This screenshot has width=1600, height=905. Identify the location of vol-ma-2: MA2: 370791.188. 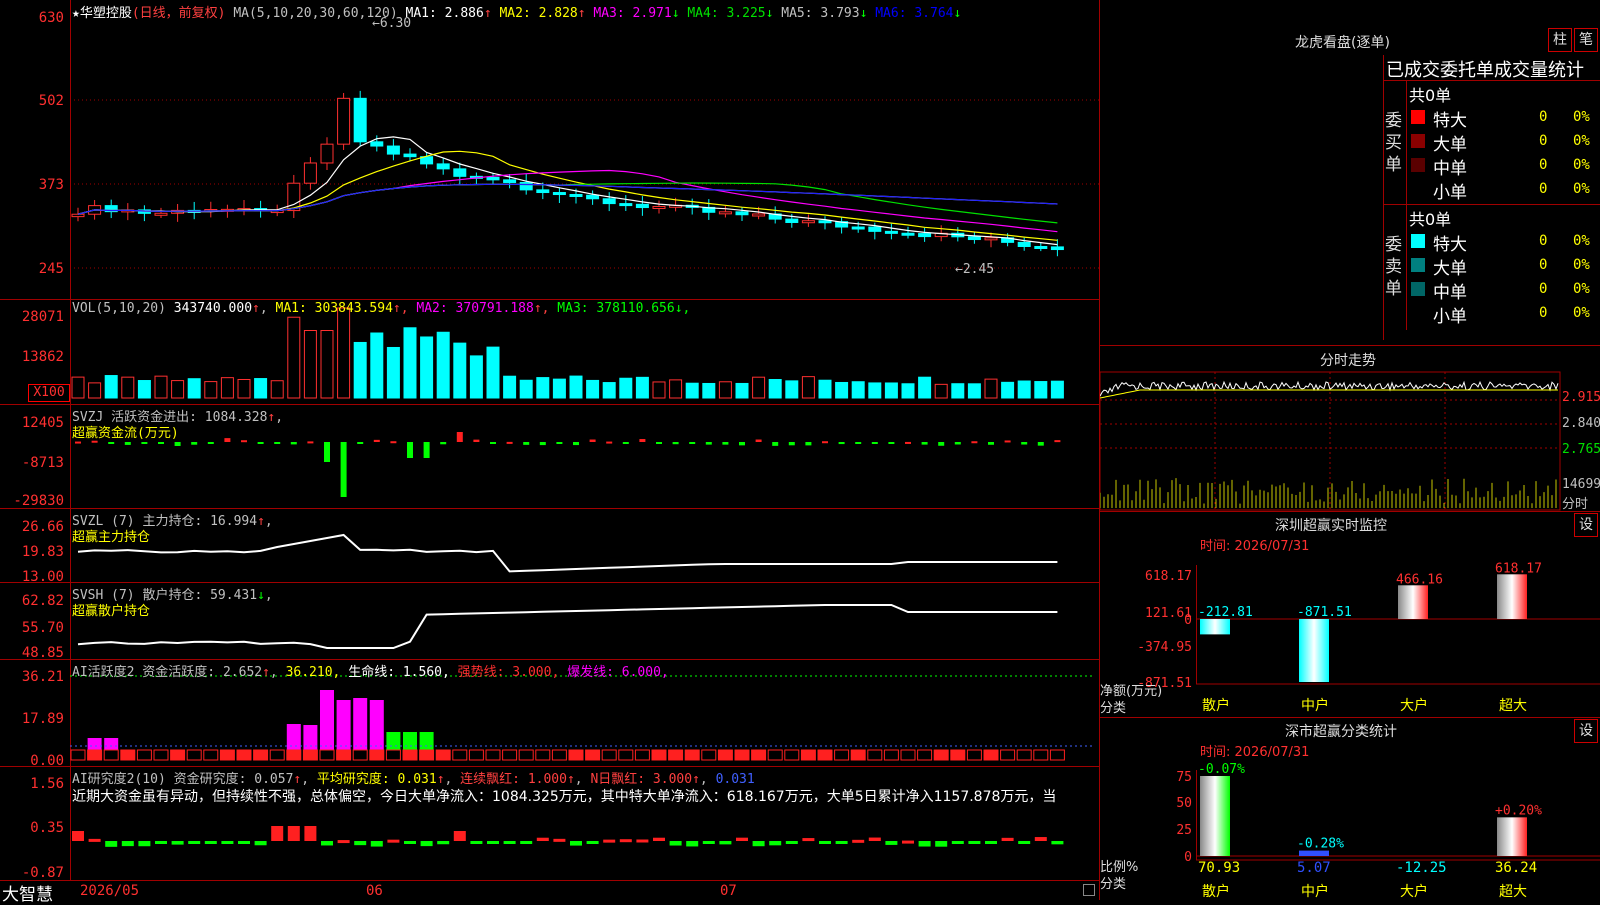
(475, 308).